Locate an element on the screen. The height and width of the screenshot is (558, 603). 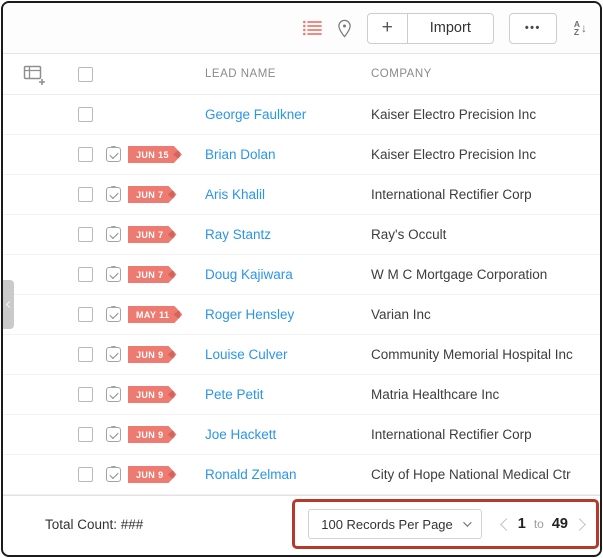
company-cell: Matria Healthcare Inc is located at coordinates (435, 394).